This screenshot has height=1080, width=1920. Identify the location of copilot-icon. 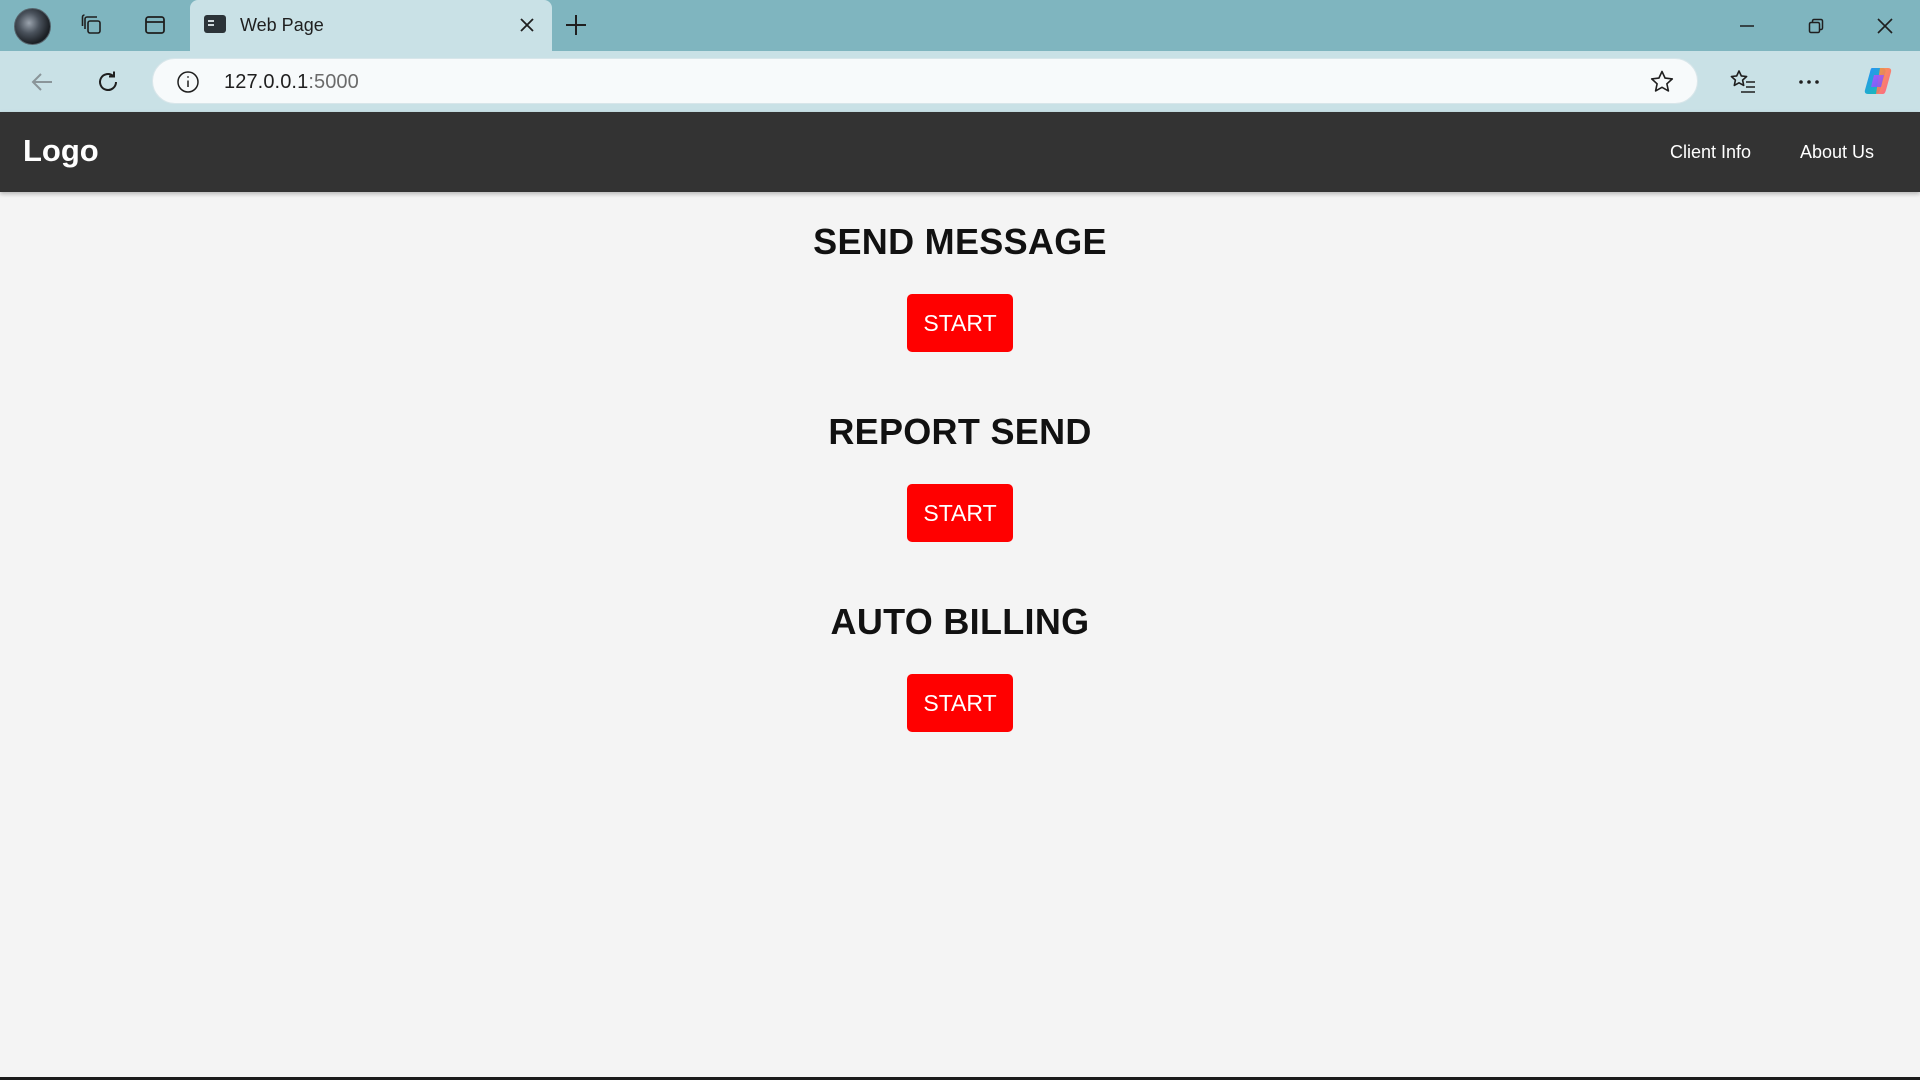
(1880, 81).